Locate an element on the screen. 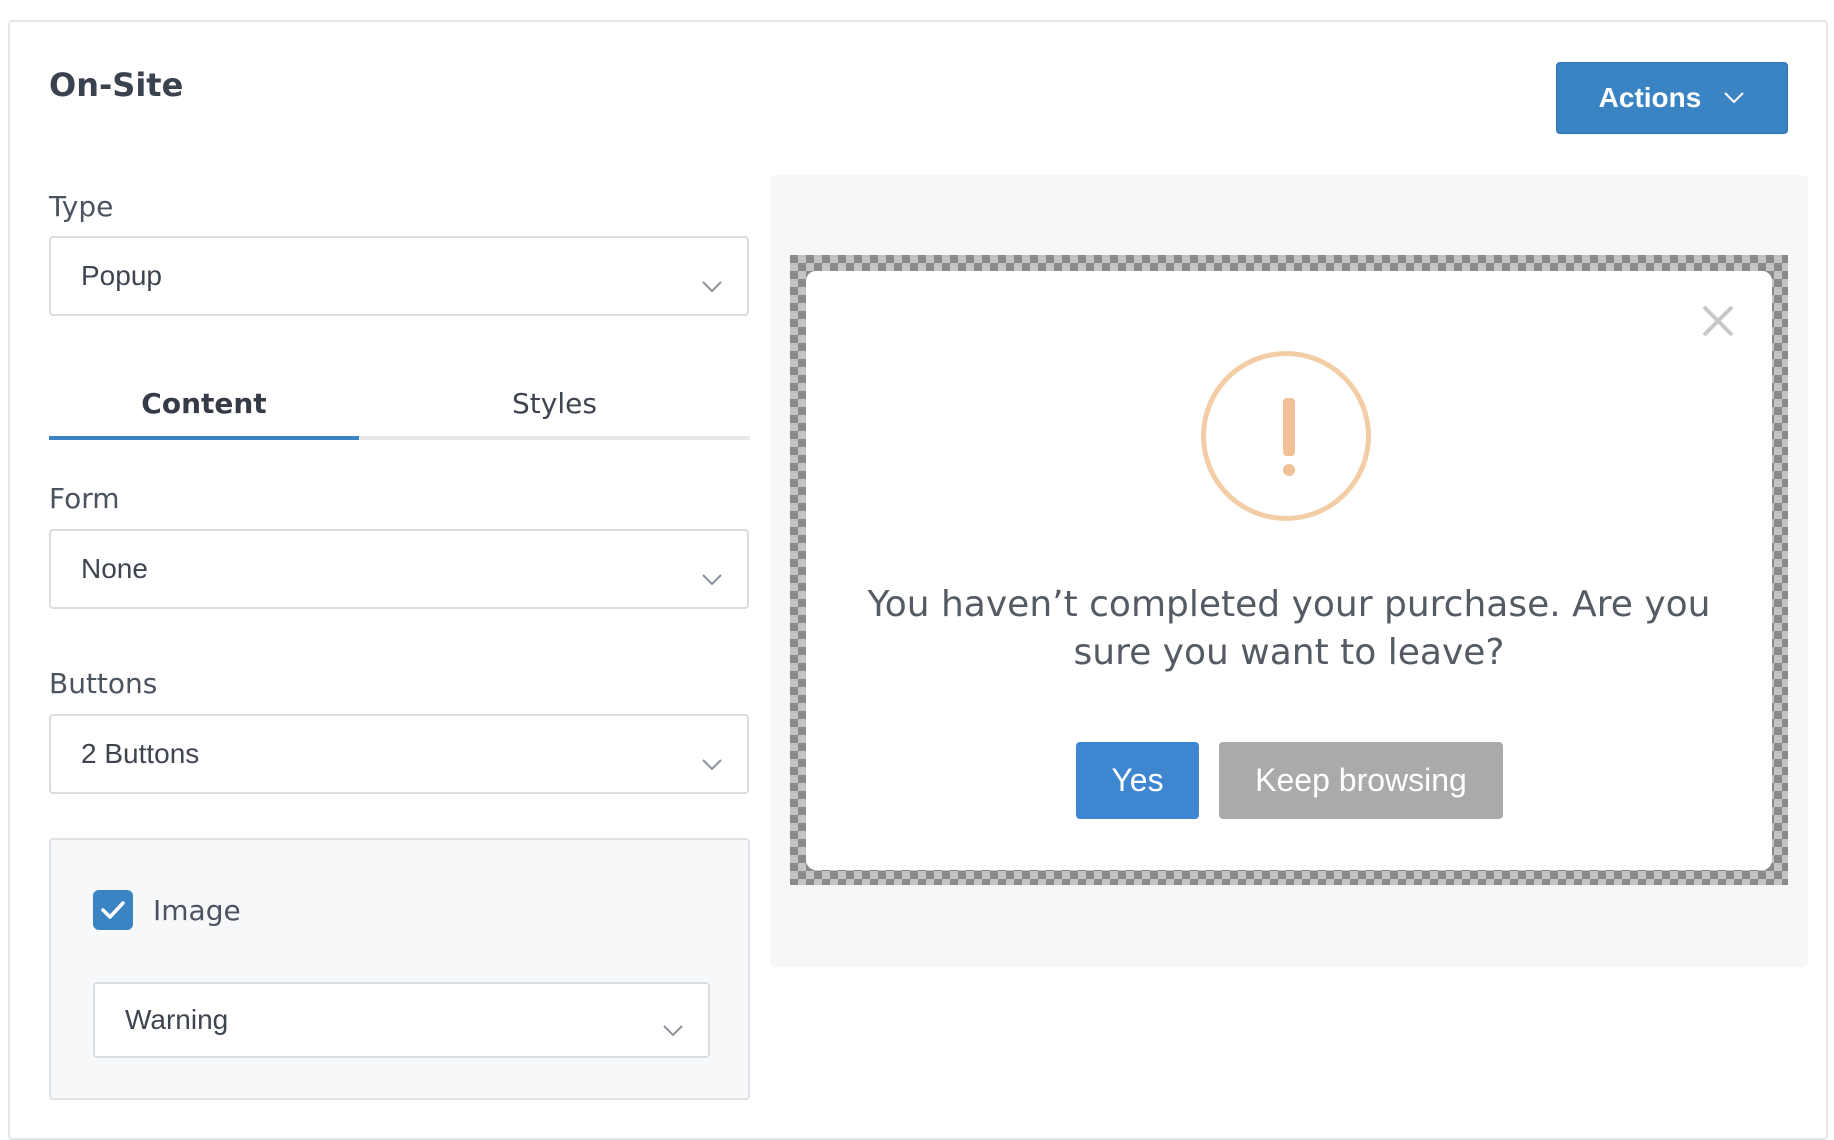 The image size is (1834, 1140). tab-active-indicator is located at coordinates (204, 438).